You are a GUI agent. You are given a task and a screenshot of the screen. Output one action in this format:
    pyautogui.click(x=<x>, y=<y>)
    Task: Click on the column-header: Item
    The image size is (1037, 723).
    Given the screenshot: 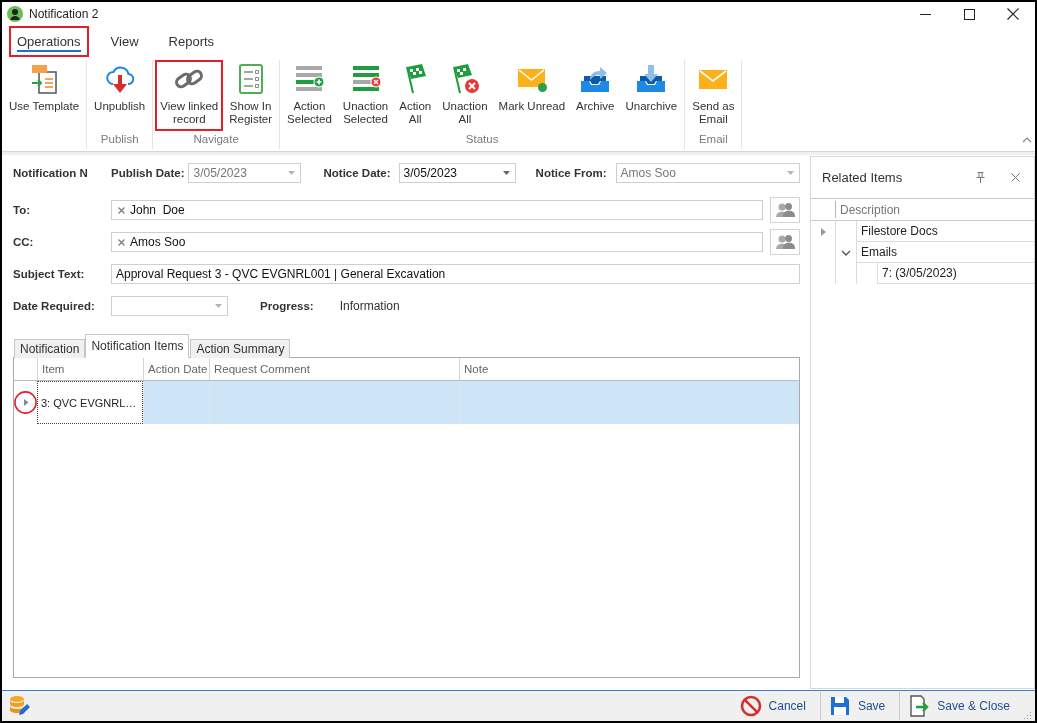 What is the action you would take?
    pyautogui.click(x=90, y=369)
    